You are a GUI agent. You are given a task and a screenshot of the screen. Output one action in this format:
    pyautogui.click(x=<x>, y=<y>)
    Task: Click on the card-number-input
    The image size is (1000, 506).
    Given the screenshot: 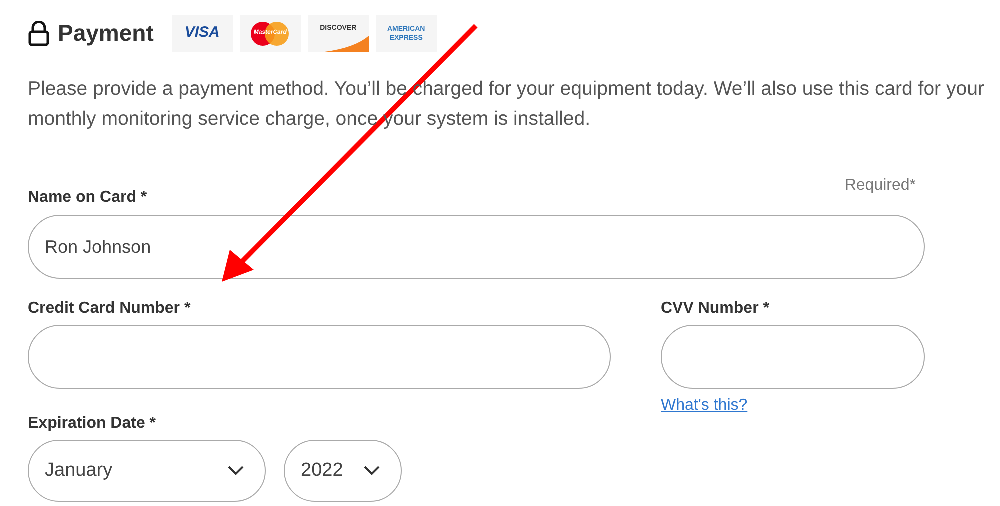 What is the action you would take?
    pyautogui.click(x=319, y=357)
    